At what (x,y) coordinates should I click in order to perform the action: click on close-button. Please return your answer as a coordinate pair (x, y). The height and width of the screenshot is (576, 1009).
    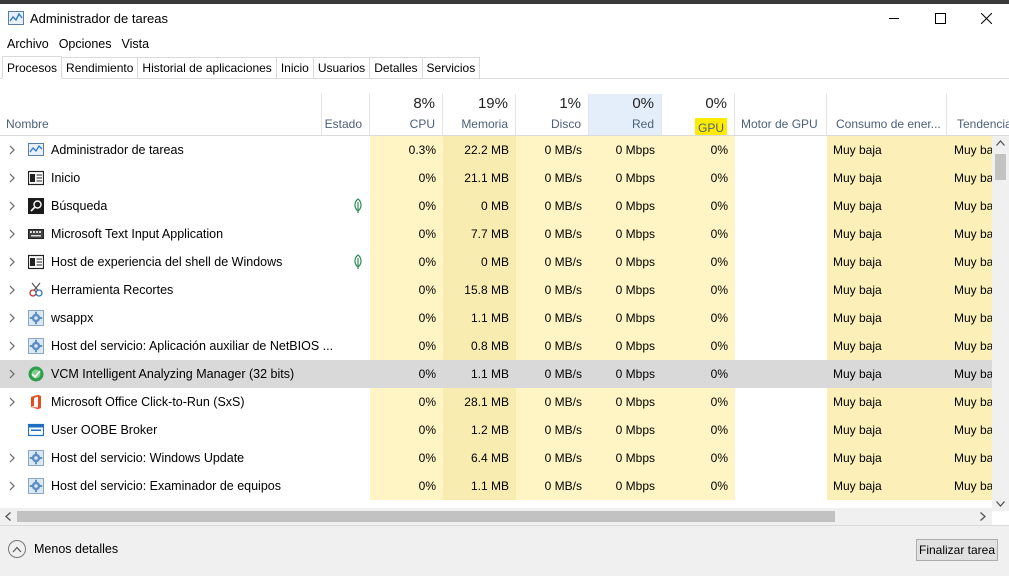
    Looking at the image, I should click on (986, 18).